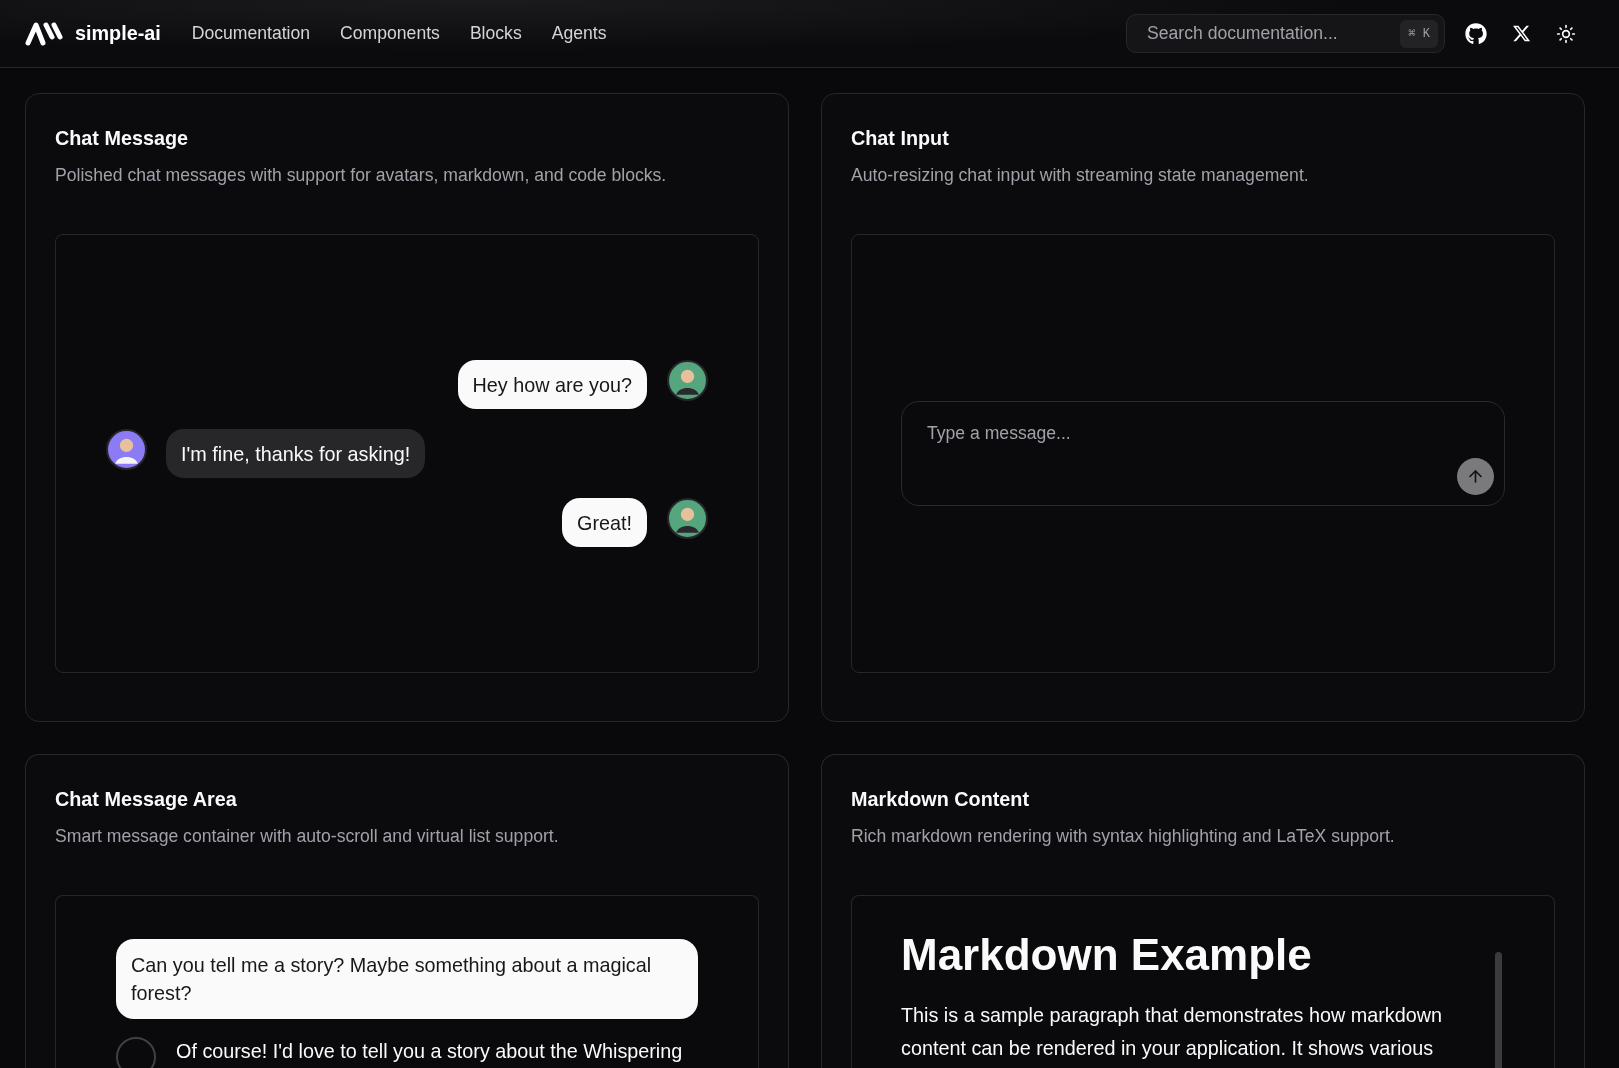  I want to click on nav-link: Agents, so click(579, 33).